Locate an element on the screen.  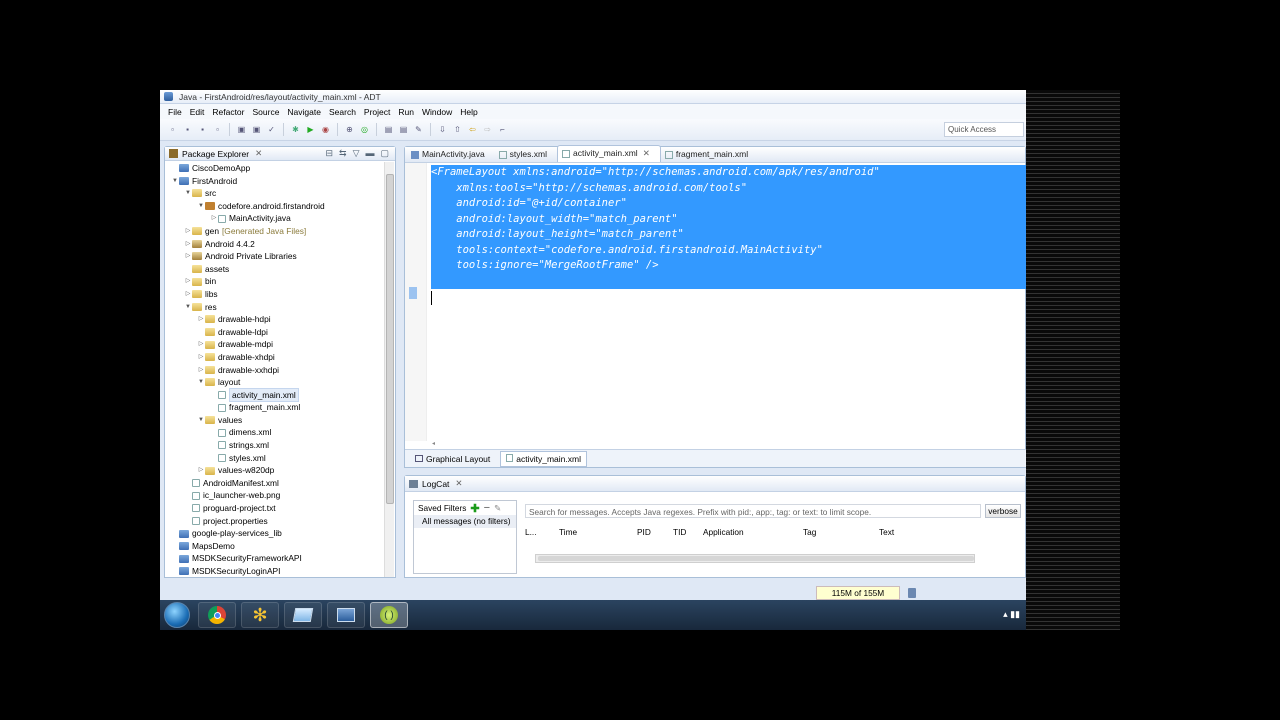
col-tid: TID is located at coordinates (688, 532).